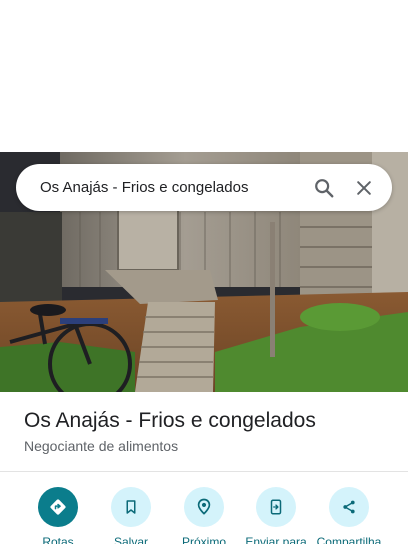 This screenshot has height=544, width=408. I want to click on action-label: Próximo, so click(203, 539).